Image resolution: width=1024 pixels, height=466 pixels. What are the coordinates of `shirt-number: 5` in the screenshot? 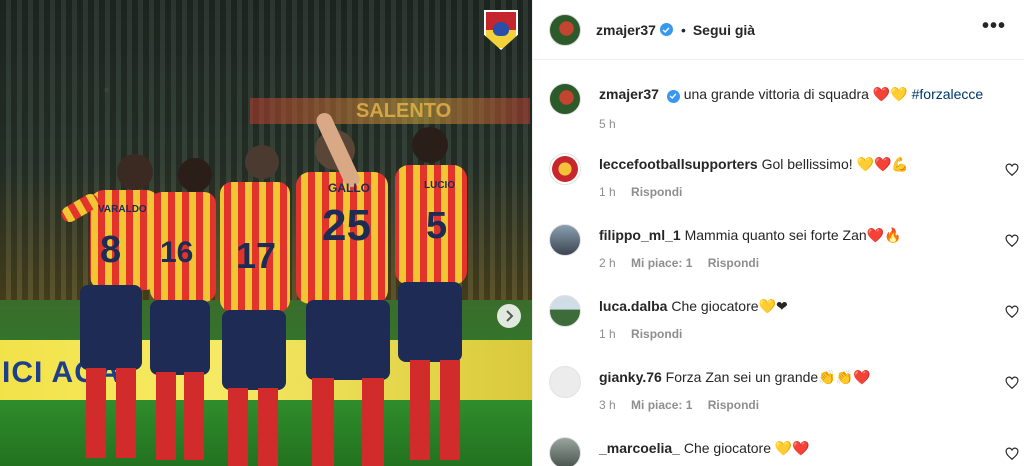 It's located at (436, 226).